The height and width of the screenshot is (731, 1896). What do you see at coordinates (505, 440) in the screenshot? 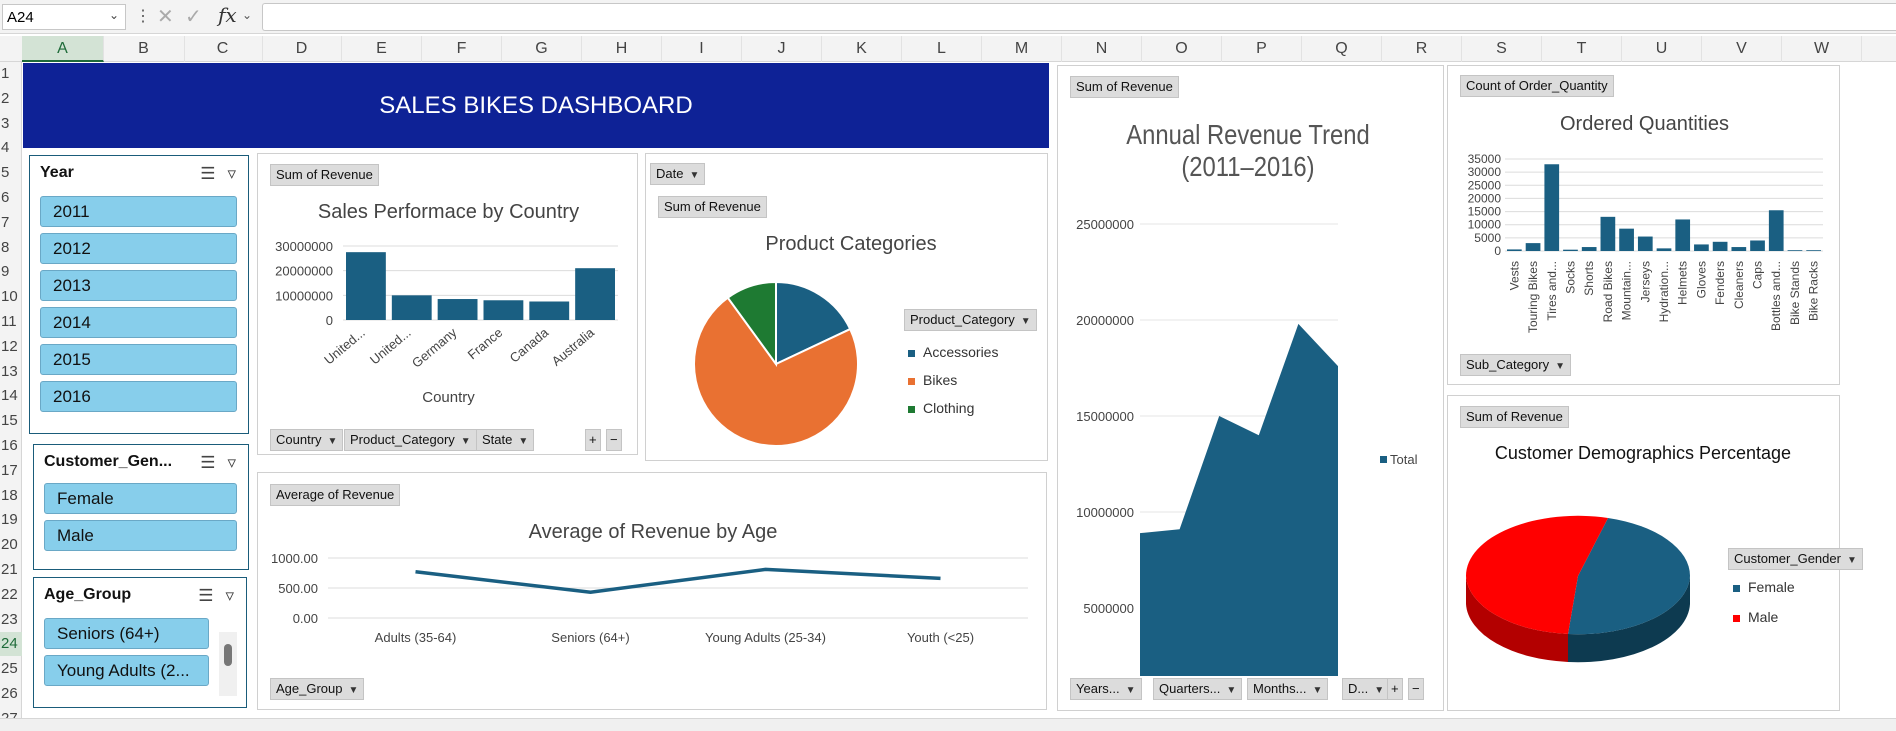
I see `state-filter: State ▼` at bounding box center [505, 440].